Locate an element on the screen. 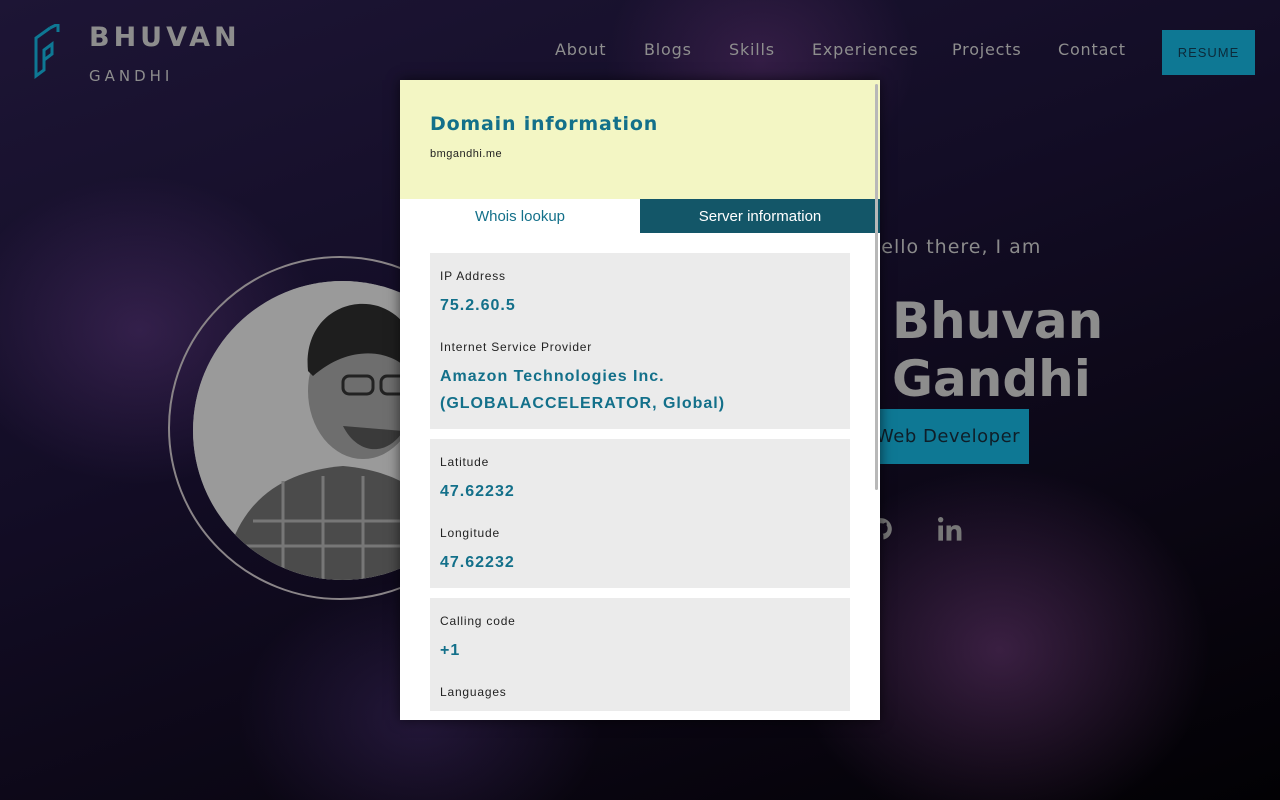 The image size is (1280, 800). tab-server-information: Server information is located at coordinates (760, 216).